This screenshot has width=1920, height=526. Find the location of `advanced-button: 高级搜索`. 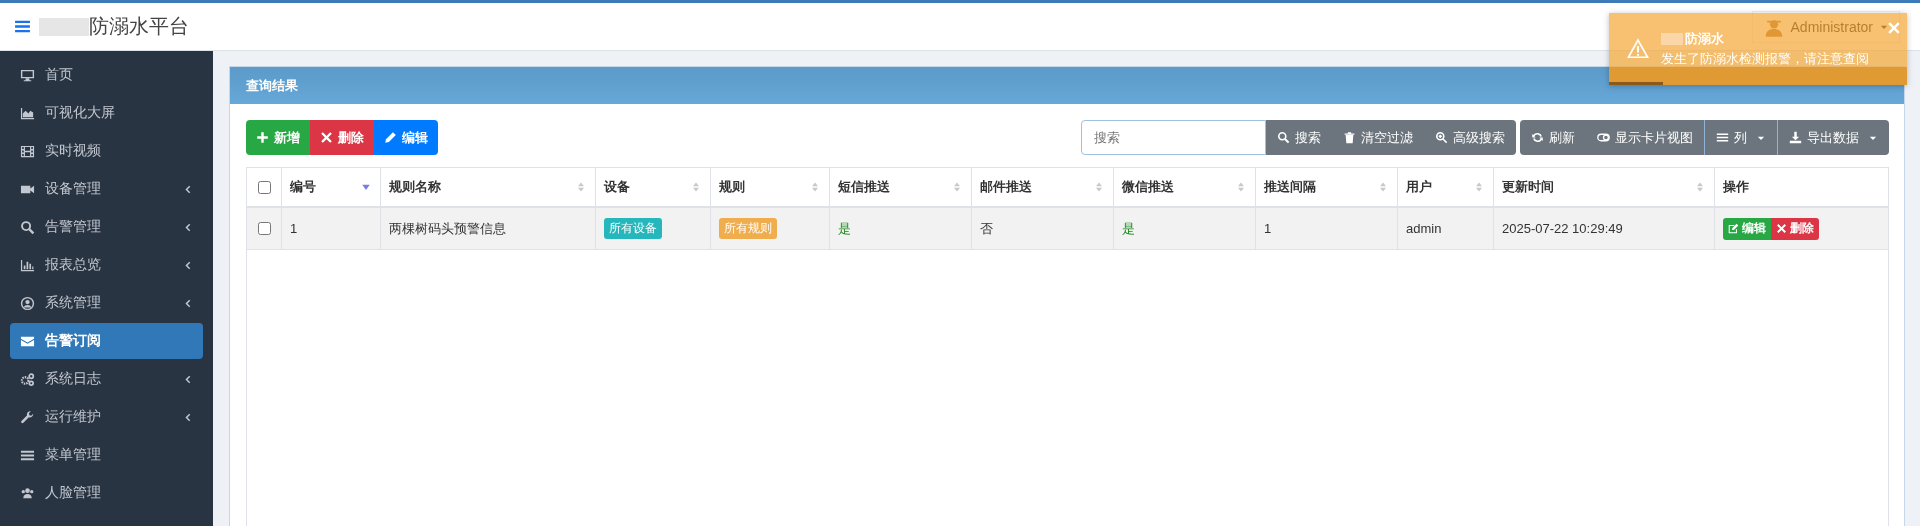

advanced-button: 高级搜索 is located at coordinates (1470, 137).